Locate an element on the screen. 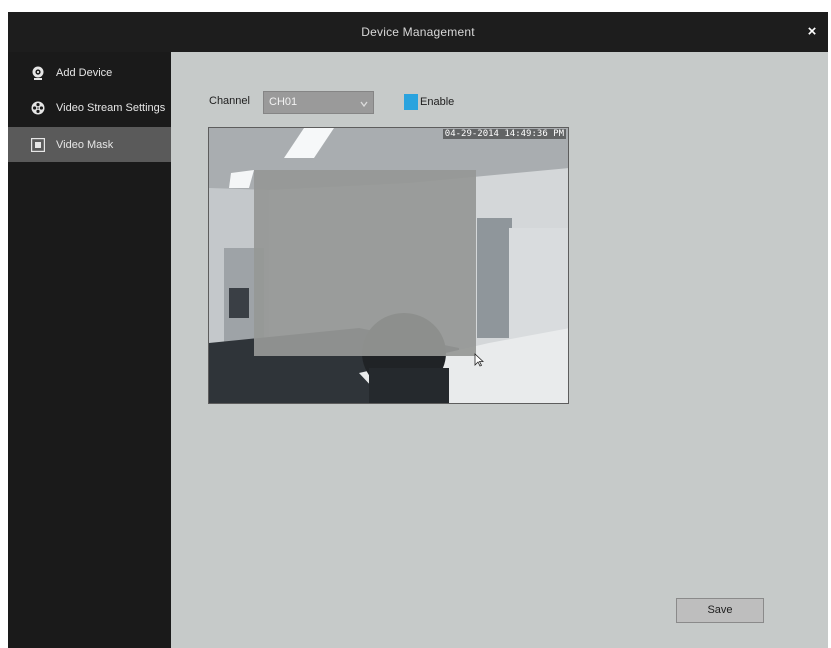 This screenshot has height=648, width=831. window-title: Device Management is located at coordinates (418, 32).